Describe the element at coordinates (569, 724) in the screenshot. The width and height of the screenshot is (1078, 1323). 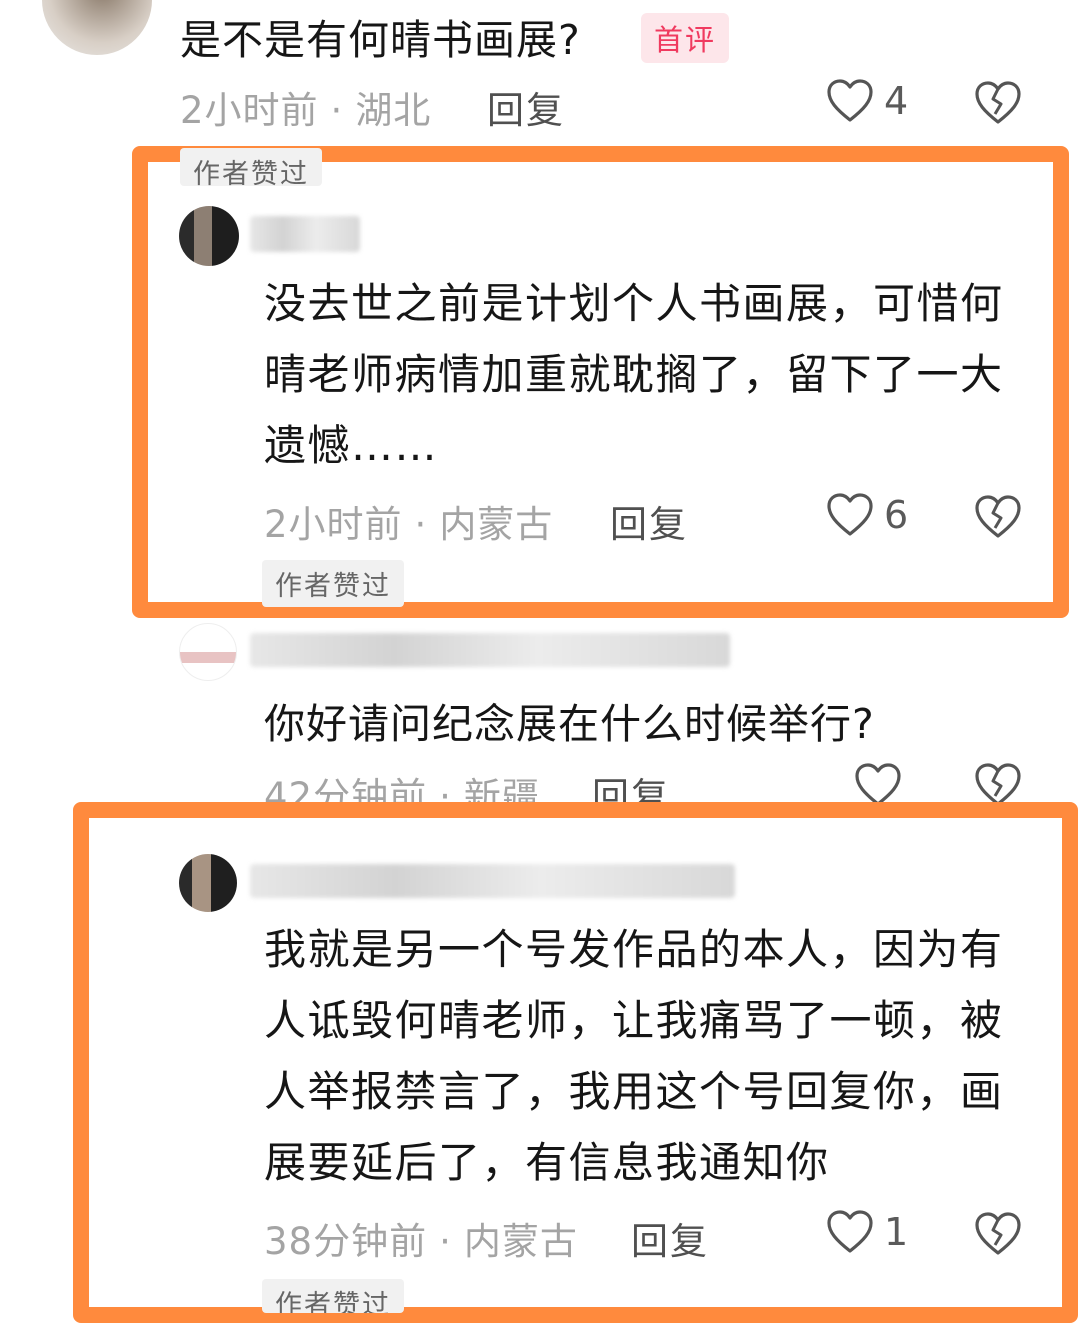
I see `comment-text: 你好请问纪念展在什么时候举行?` at that location.